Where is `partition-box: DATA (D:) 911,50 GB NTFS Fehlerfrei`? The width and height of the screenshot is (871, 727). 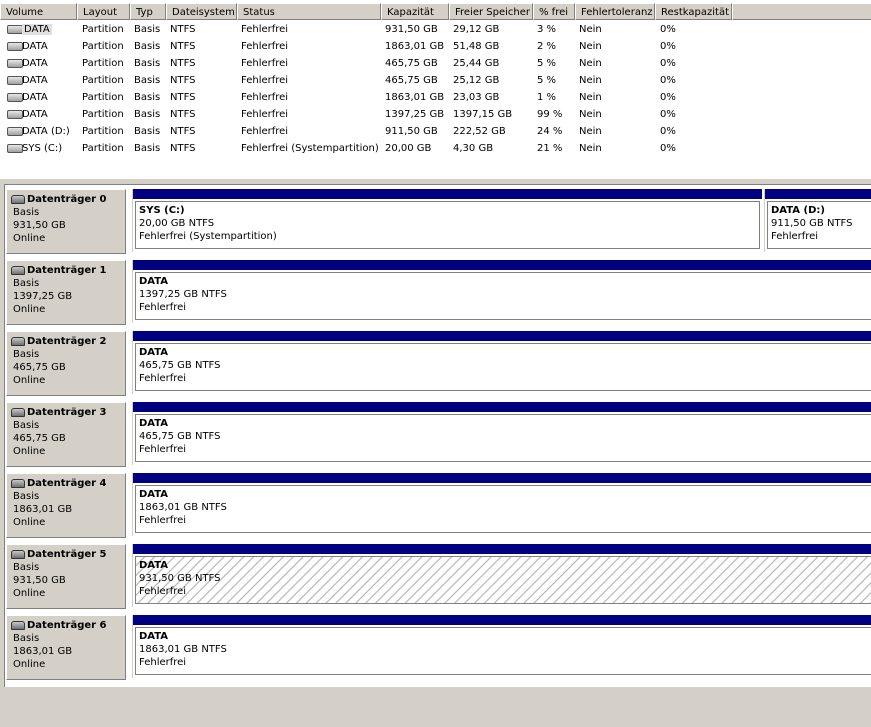 partition-box: DATA (D:) 911,50 GB NTFS Fehlerfrei is located at coordinates (819, 225).